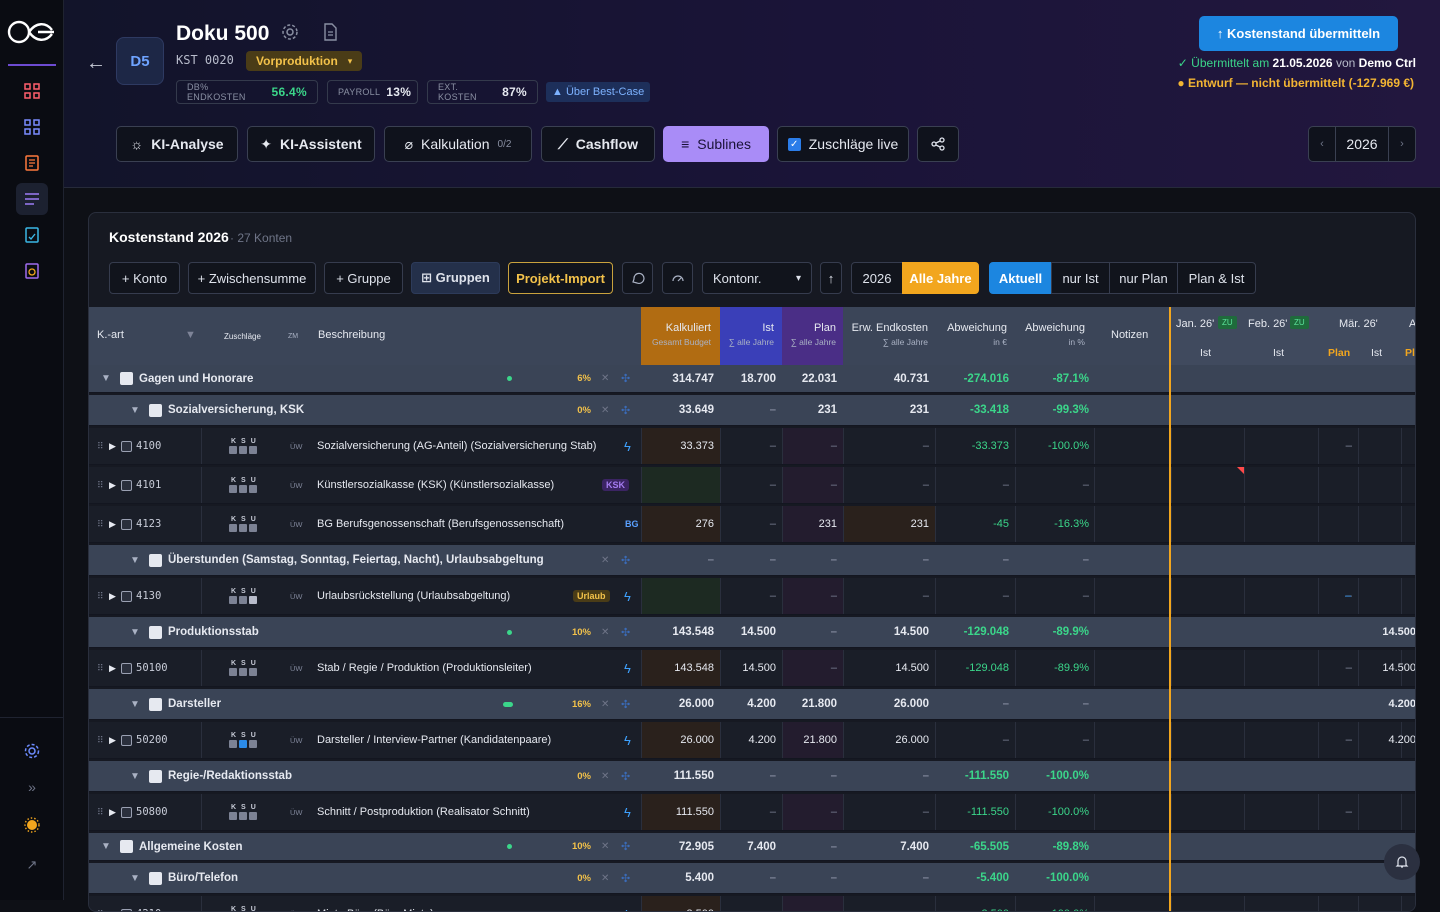 This screenshot has width=1440, height=912. What do you see at coordinates (809, 740) in the screenshot?
I see `cell-plan: 21.800` at bounding box center [809, 740].